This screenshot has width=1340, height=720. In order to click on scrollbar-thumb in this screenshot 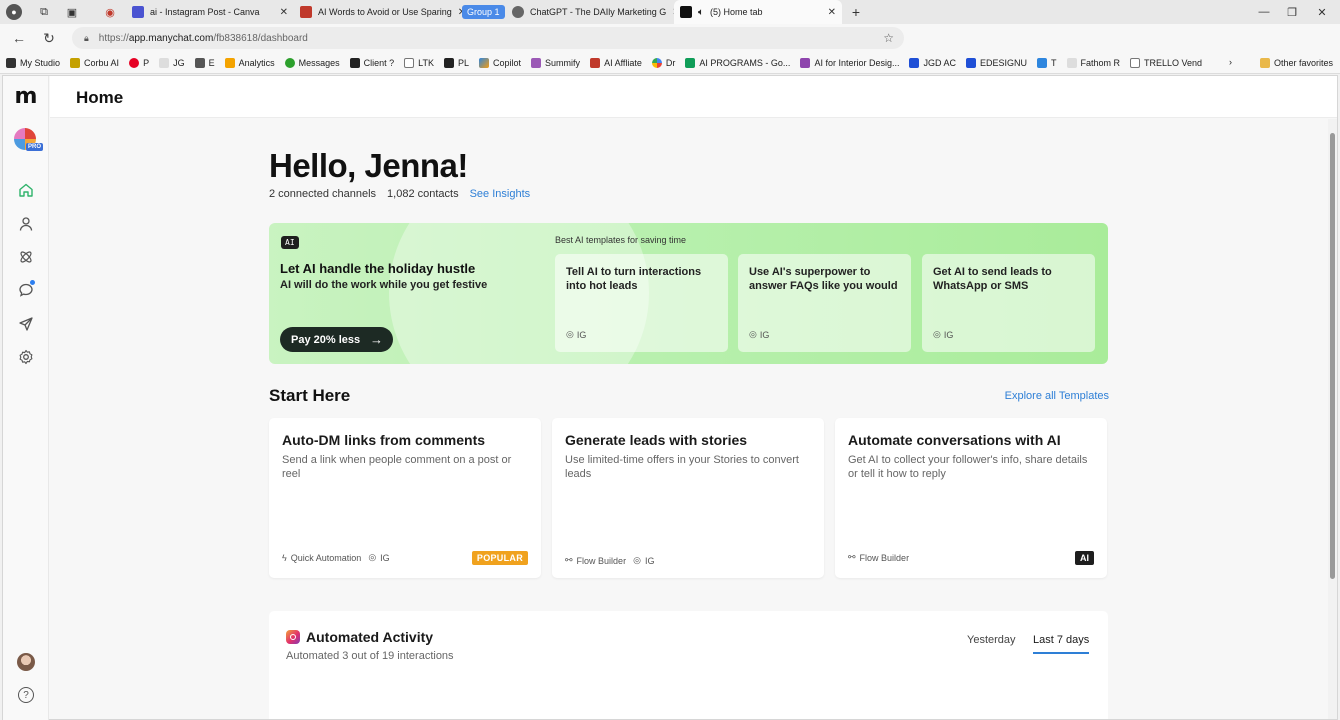, I will do `click(1332, 356)`.